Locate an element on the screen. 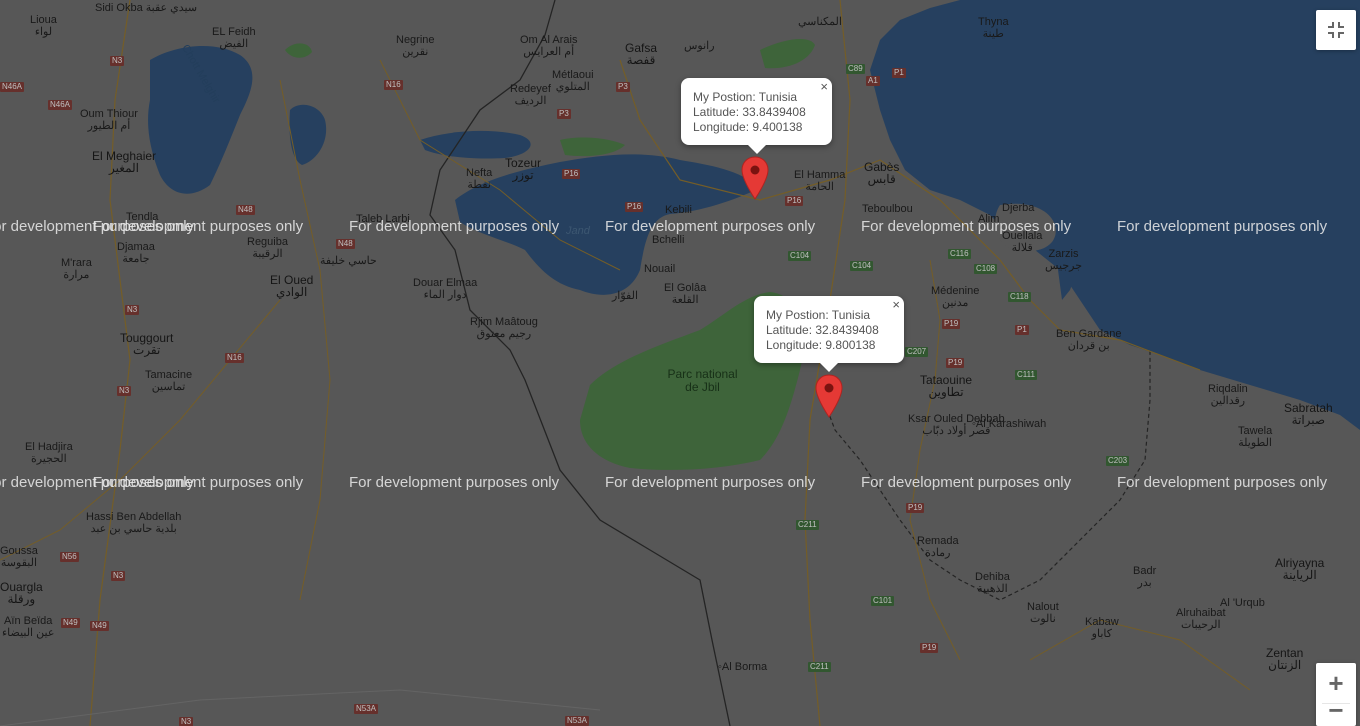 Image resolution: width=1360 pixels, height=726 pixels. fullscreen-button is located at coordinates (1336, 30).